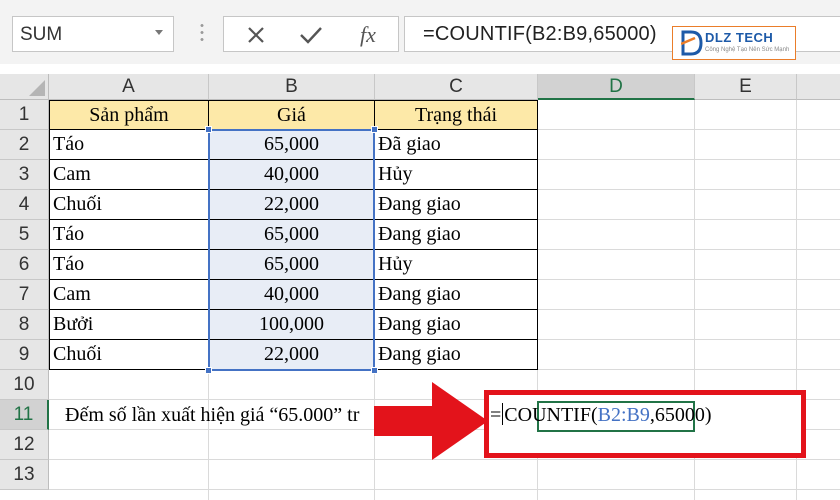 Image resolution: width=840 pixels, height=500 pixels. Describe the element at coordinates (24, 87) in the screenshot. I see `select-all-button` at that location.